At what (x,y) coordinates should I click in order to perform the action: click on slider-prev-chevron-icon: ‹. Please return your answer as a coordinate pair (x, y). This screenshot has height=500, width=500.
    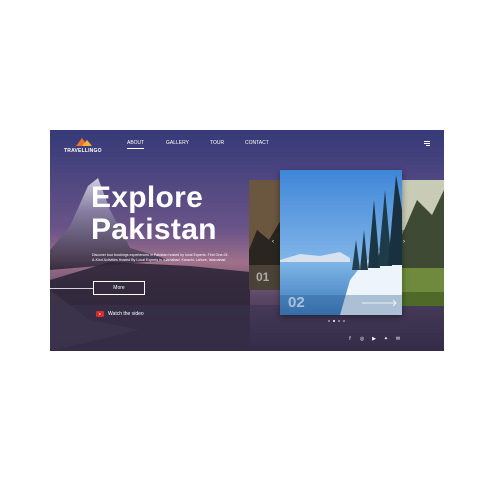
    Looking at the image, I should click on (273, 242).